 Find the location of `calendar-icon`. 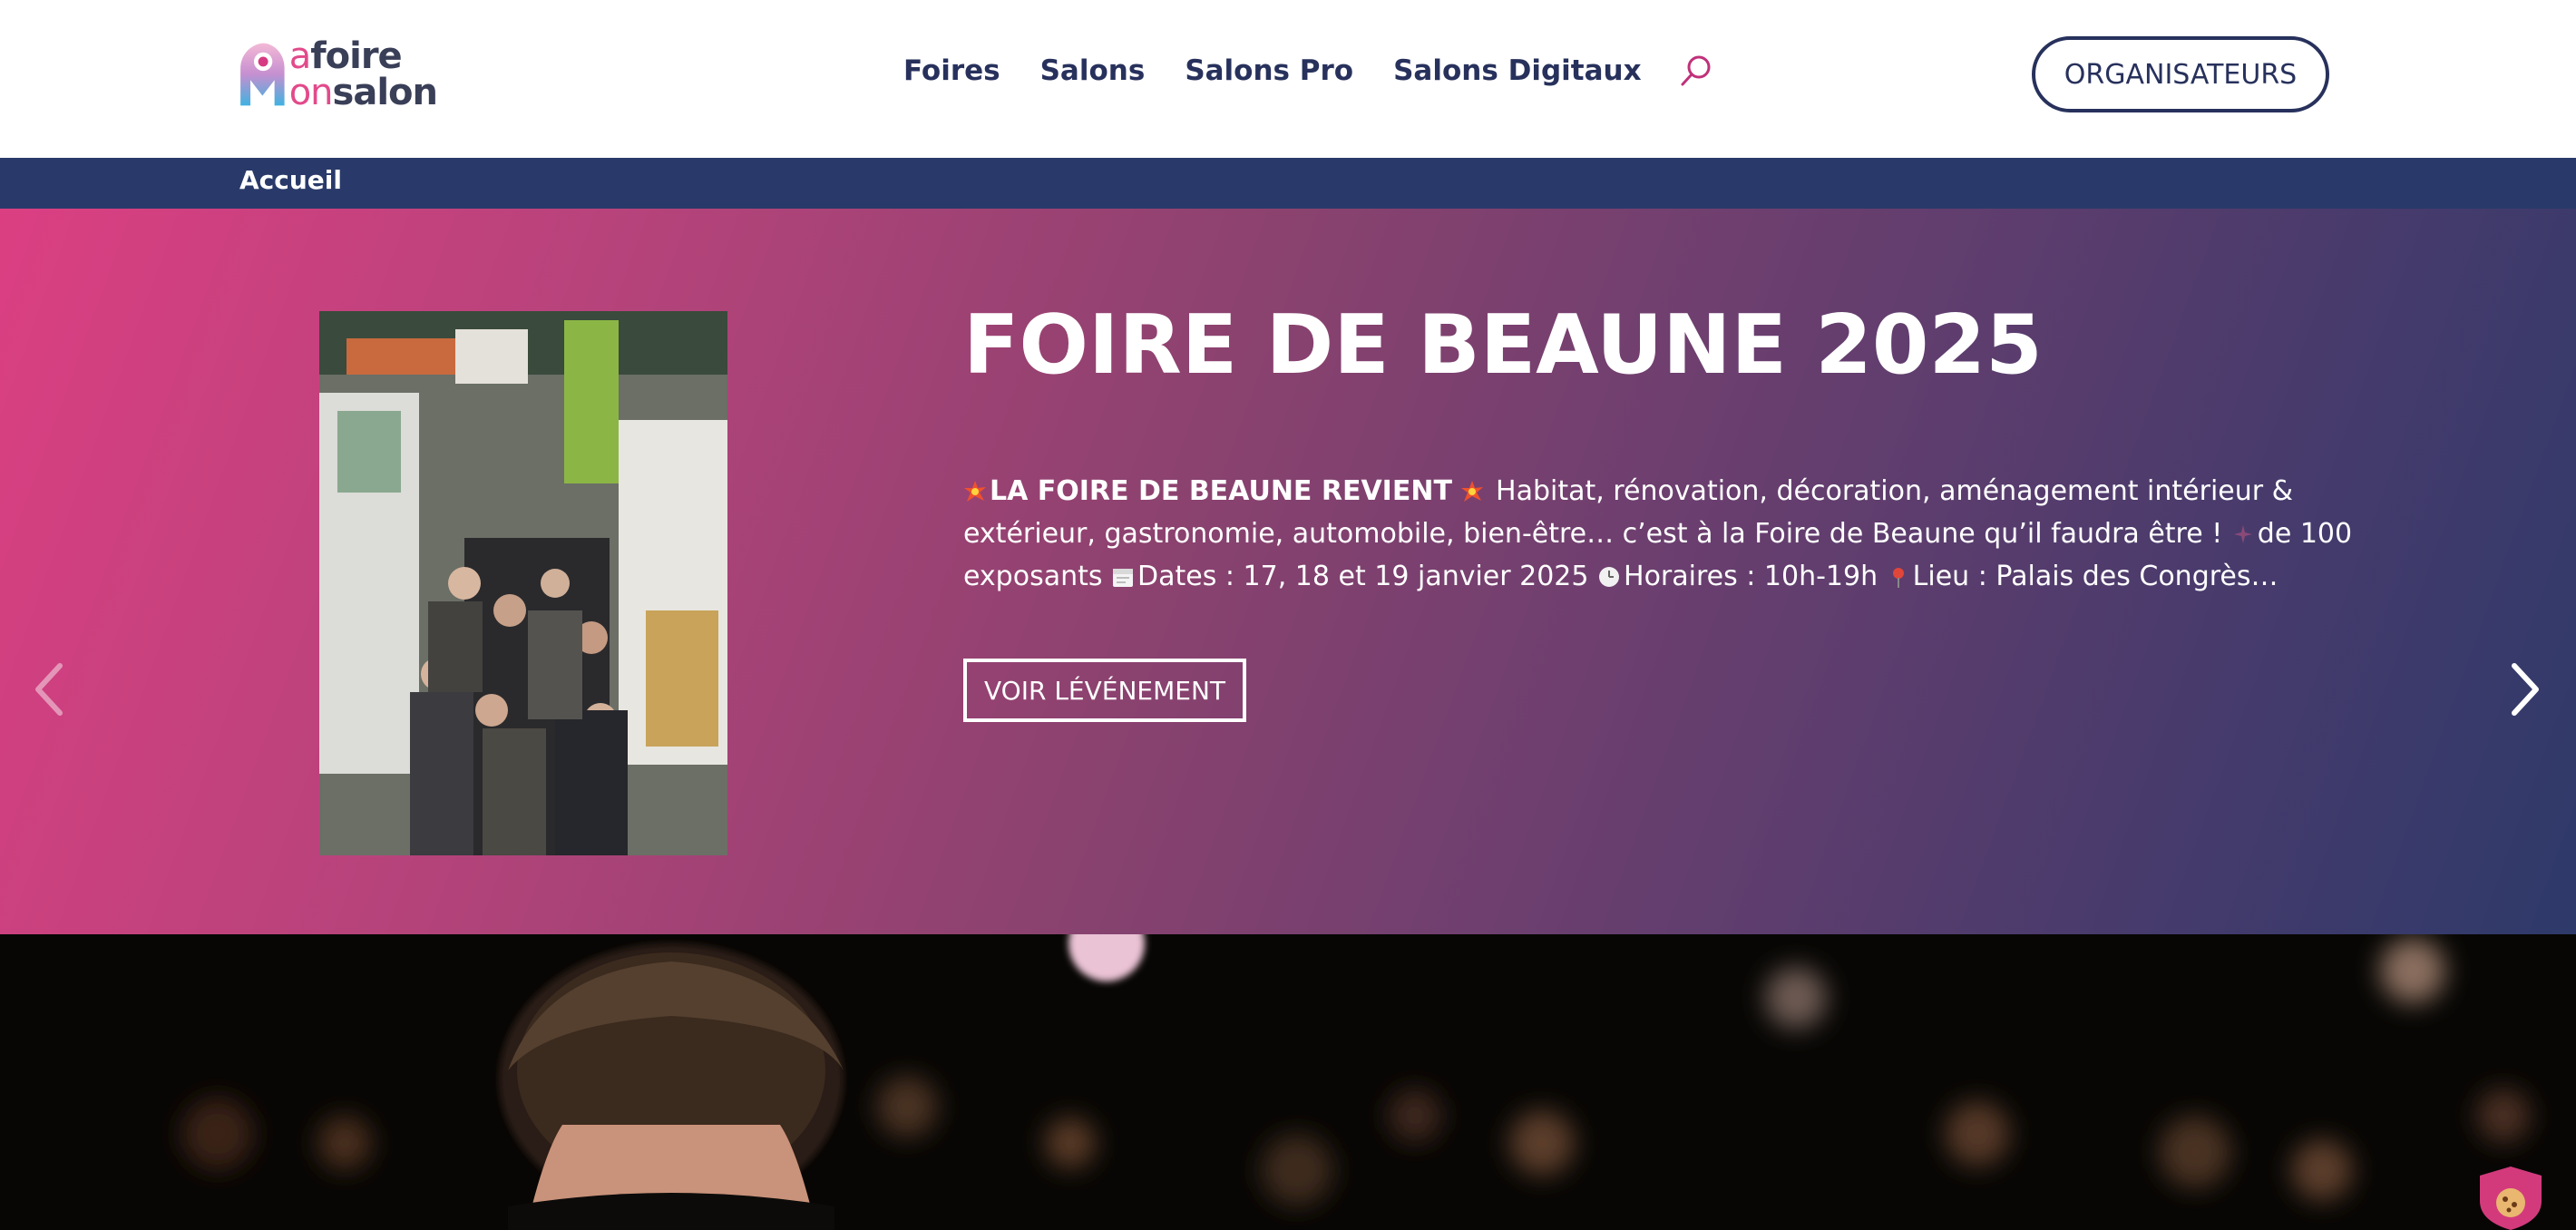

calendar-icon is located at coordinates (1123, 578).